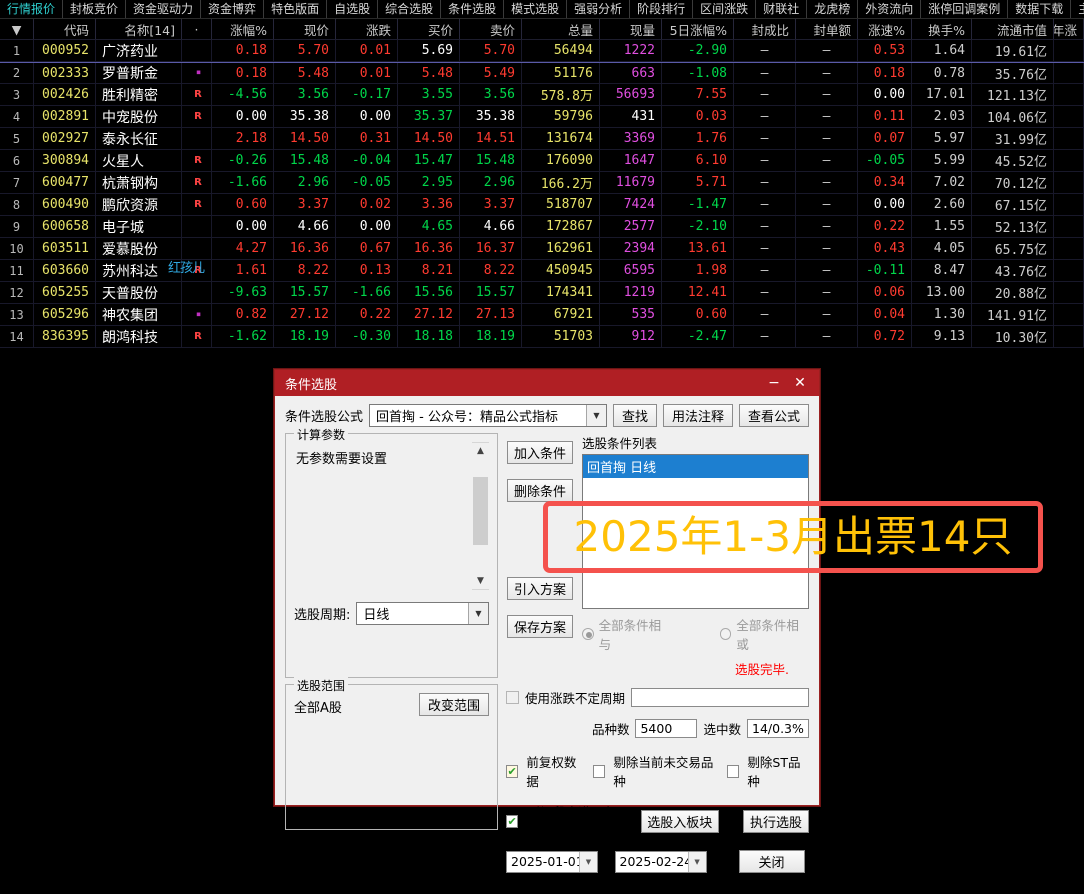  Describe the element at coordinates (540, 452) in the screenshot. I see `add-condition-button: 加入条件` at that location.